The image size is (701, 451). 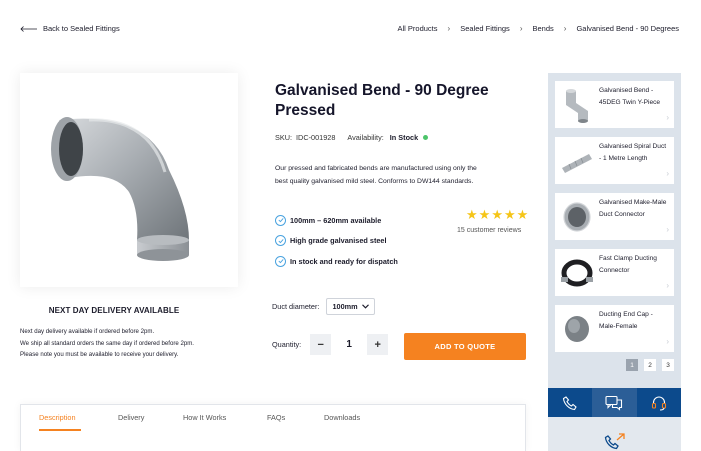 What do you see at coordinates (577, 272) in the screenshot?
I see `clamp-icon` at bounding box center [577, 272].